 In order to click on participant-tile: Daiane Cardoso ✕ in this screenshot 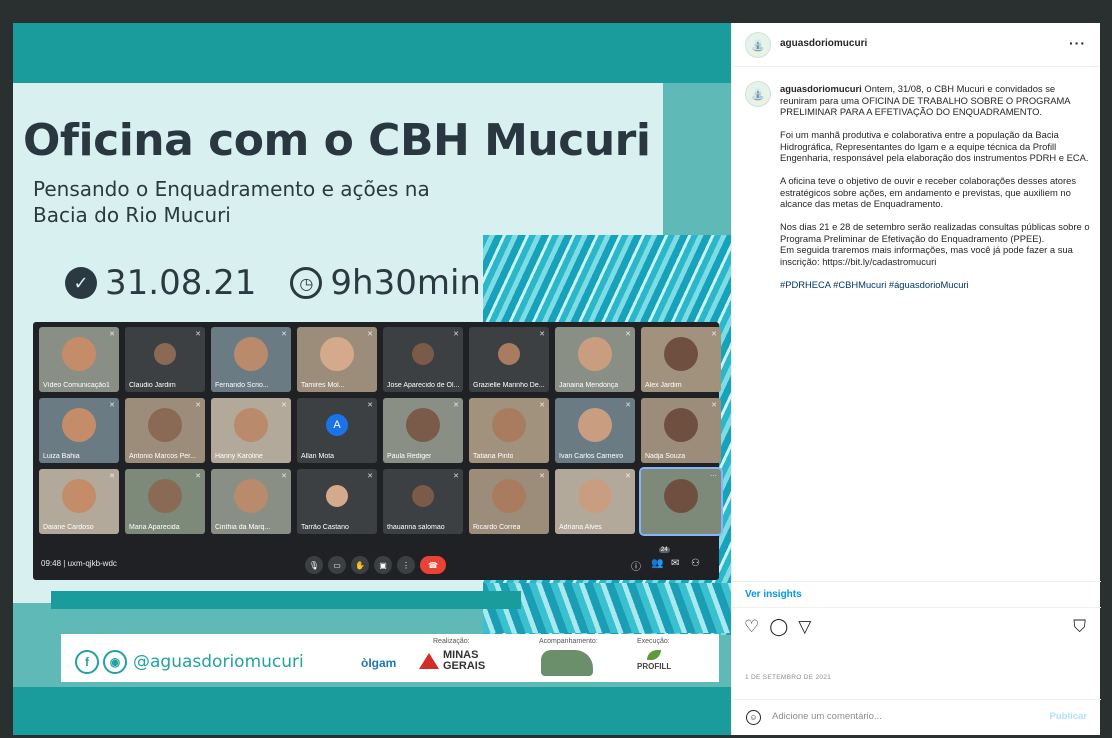, I will do `click(79, 501)`.